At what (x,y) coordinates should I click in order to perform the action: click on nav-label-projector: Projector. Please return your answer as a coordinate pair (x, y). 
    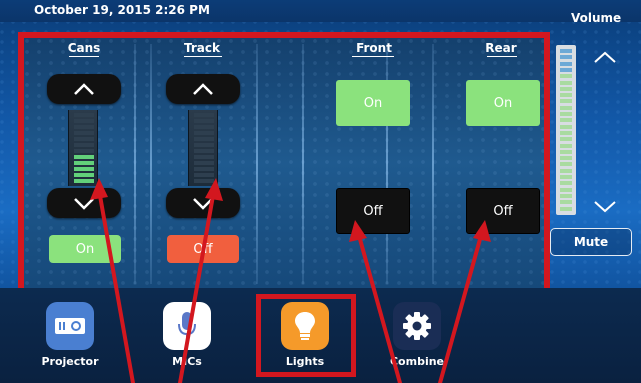
    Looking at the image, I should click on (70, 361).